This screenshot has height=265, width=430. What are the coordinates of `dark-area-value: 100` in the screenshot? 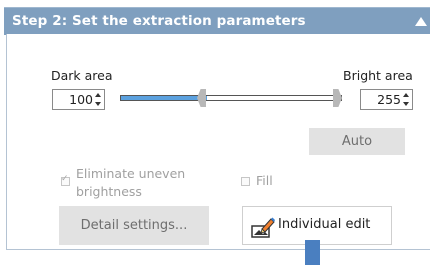 It's located at (81, 99).